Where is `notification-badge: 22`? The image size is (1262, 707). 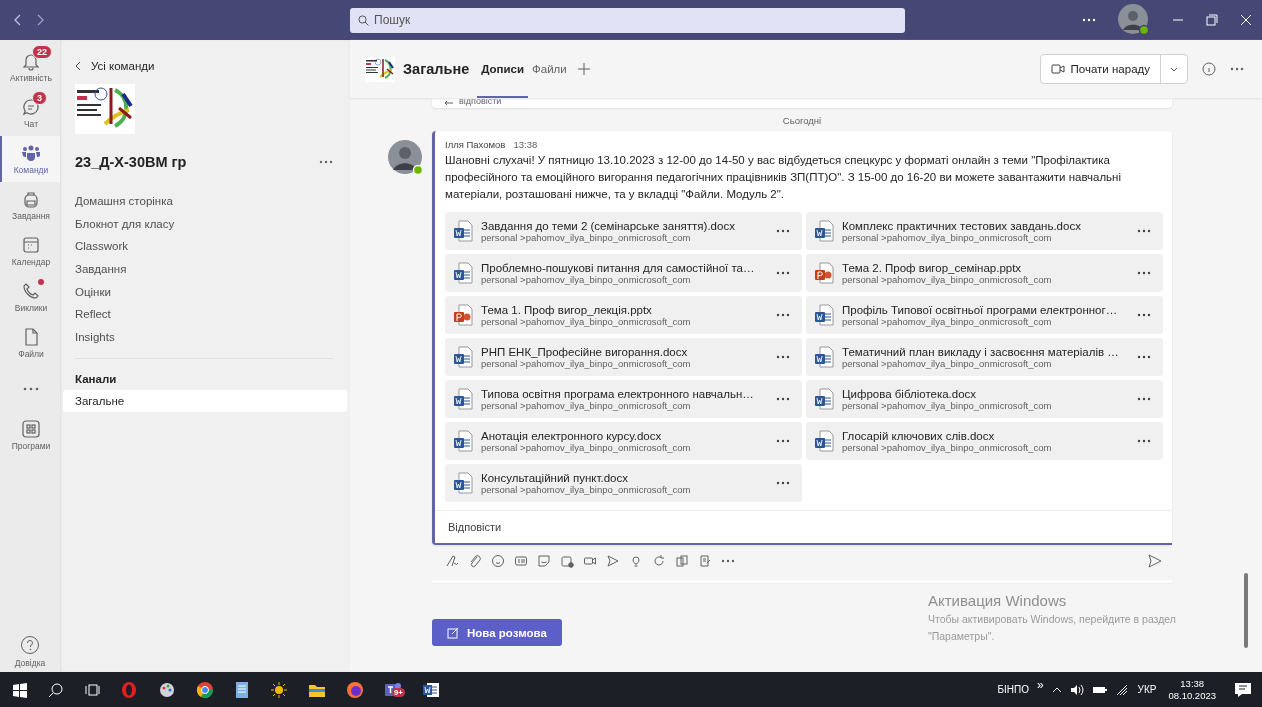
notification-badge: 22 is located at coordinates (42, 52).